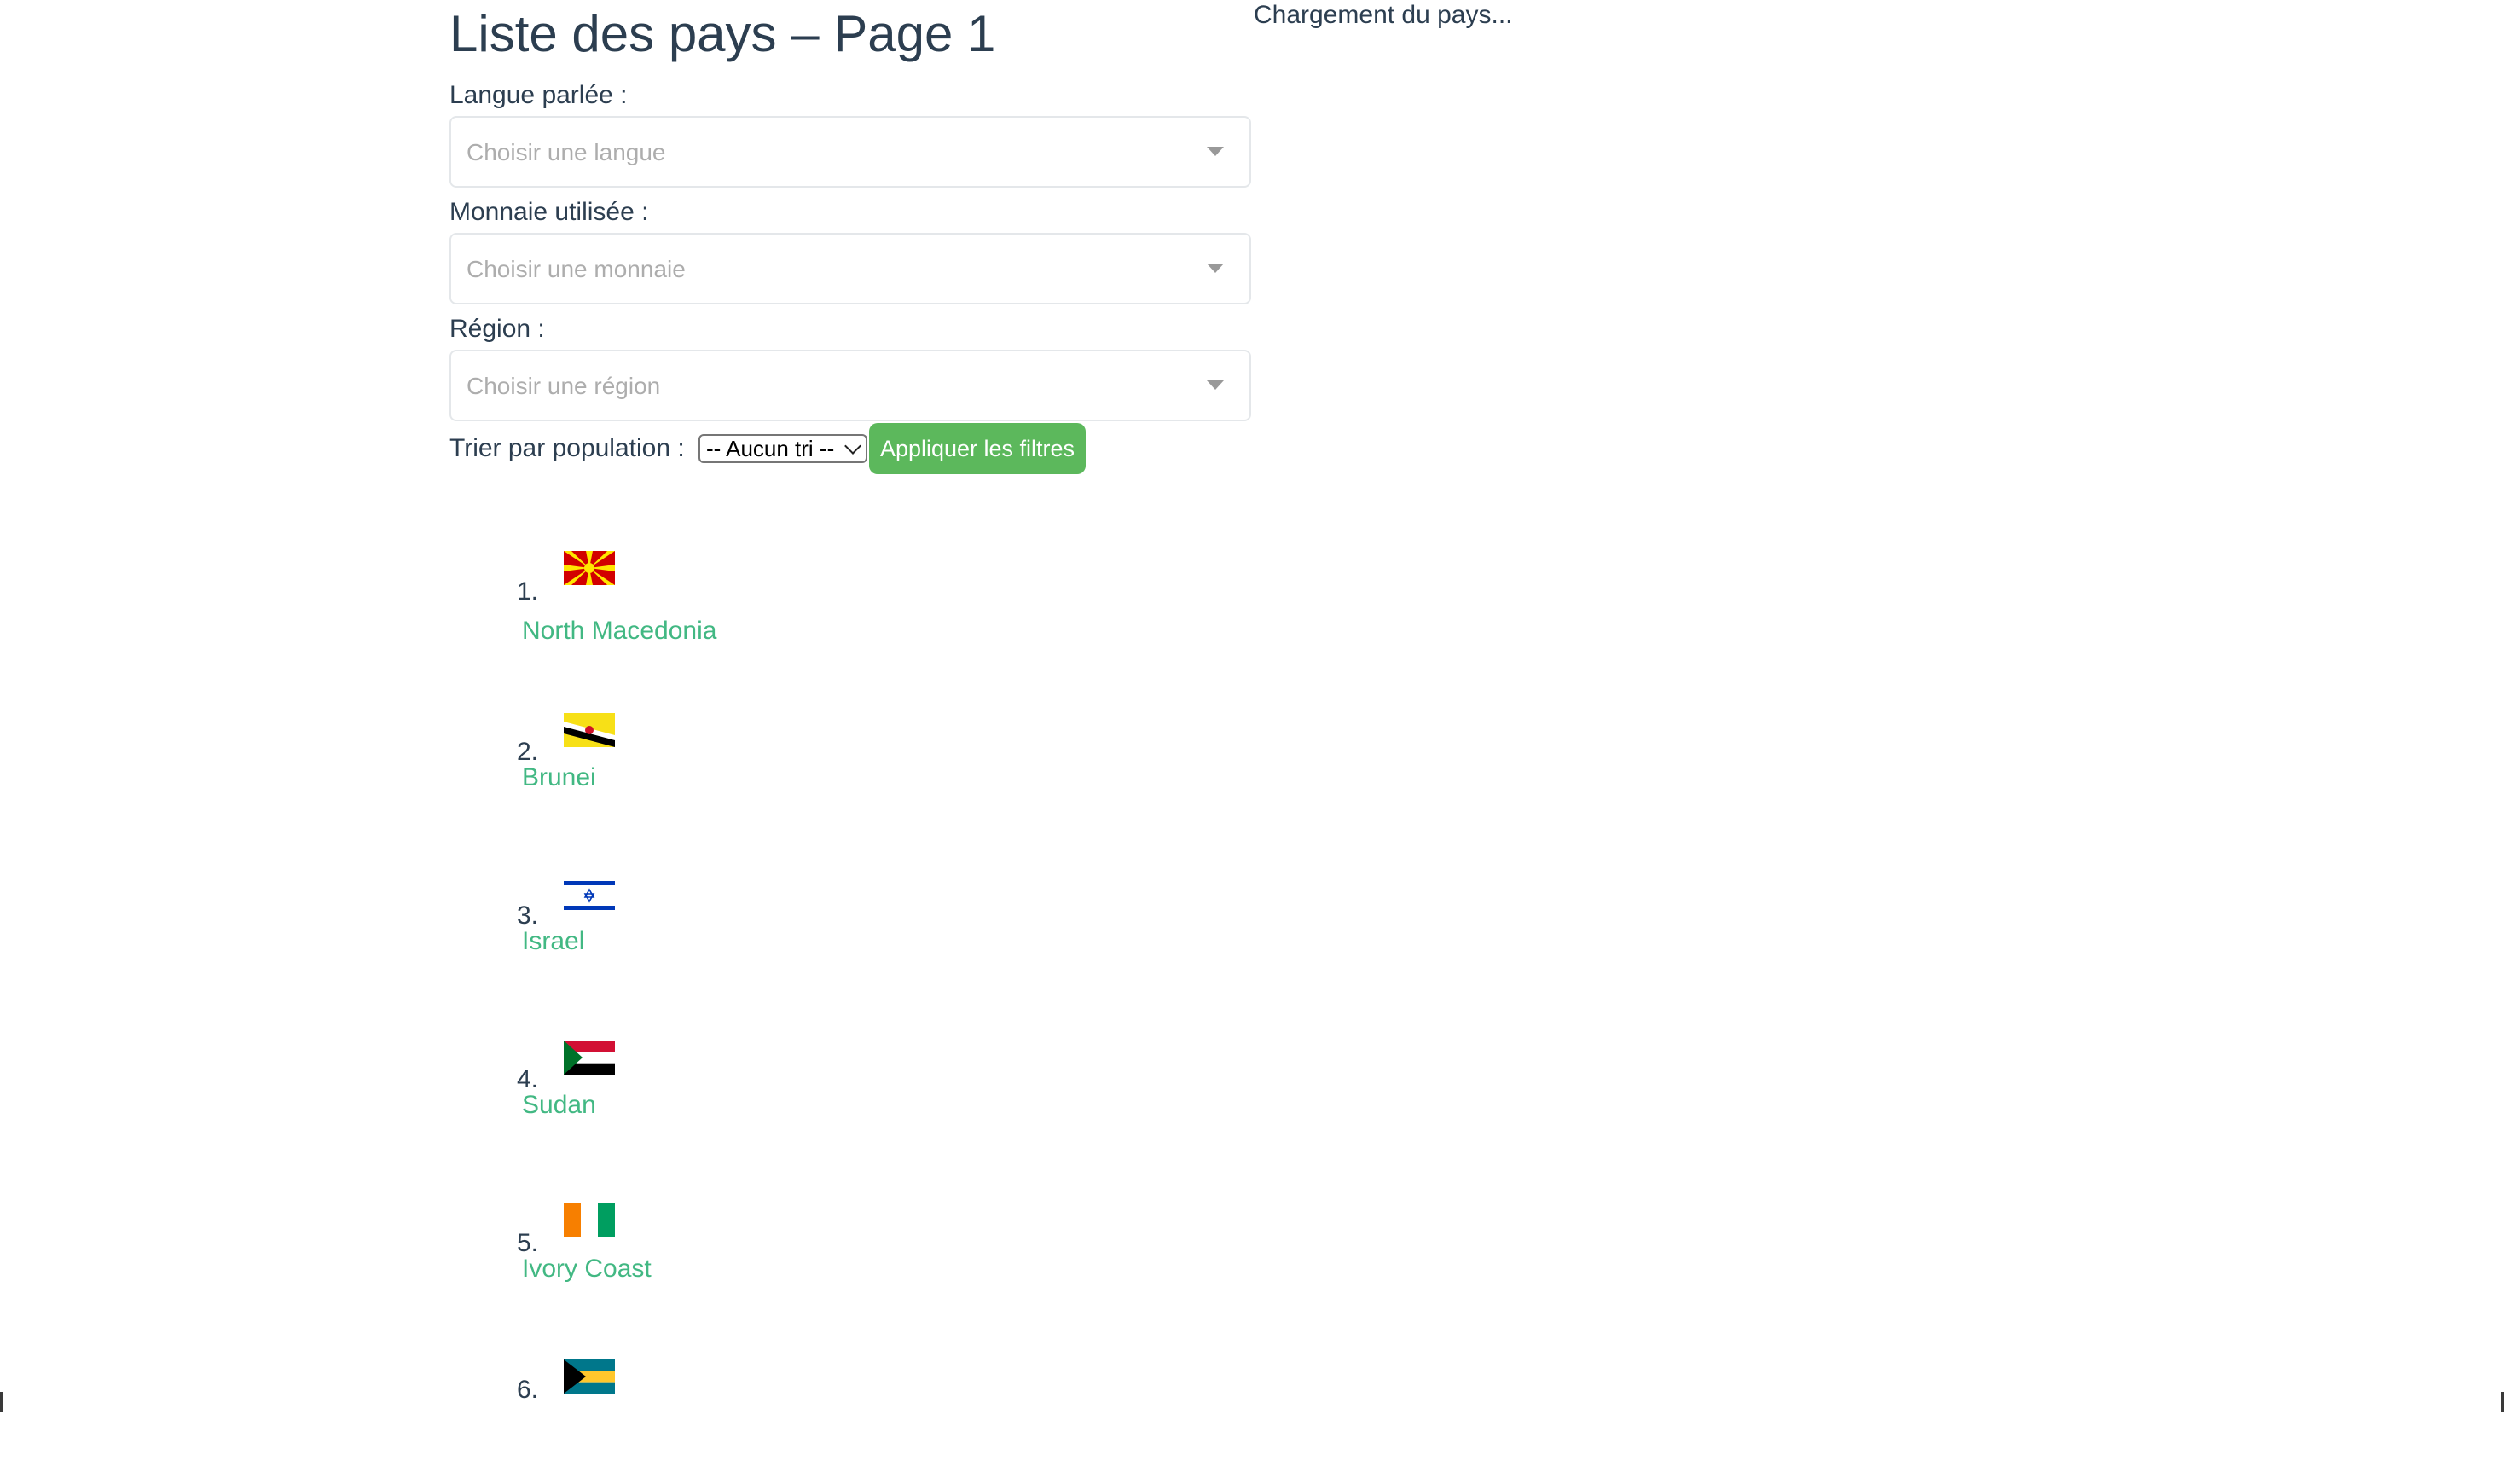 This screenshot has height=1484, width=2504. What do you see at coordinates (564, 386) in the screenshot?
I see `region-placeholder: Choisir une région` at bounding box center [564, 386].